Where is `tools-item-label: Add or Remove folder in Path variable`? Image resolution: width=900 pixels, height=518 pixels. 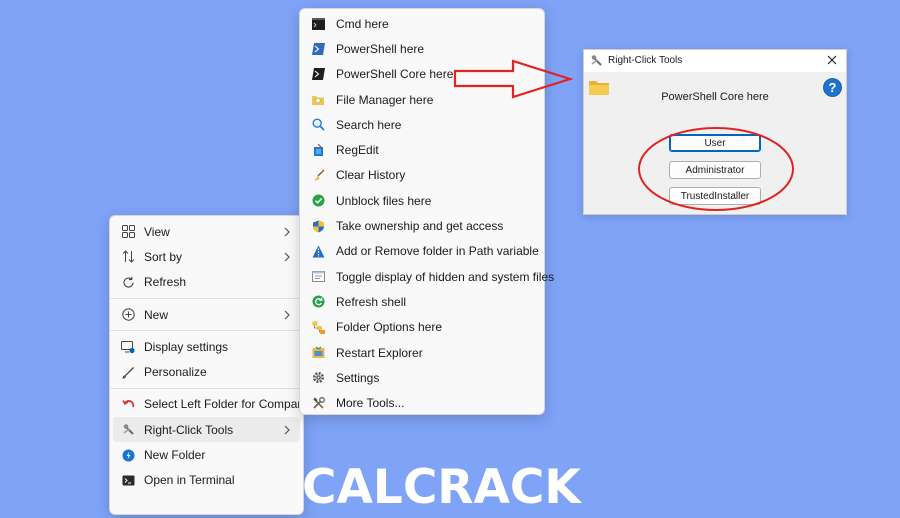 tools-item-label: Add or Remove folder in Path variable is located at coordinates (437, 251).